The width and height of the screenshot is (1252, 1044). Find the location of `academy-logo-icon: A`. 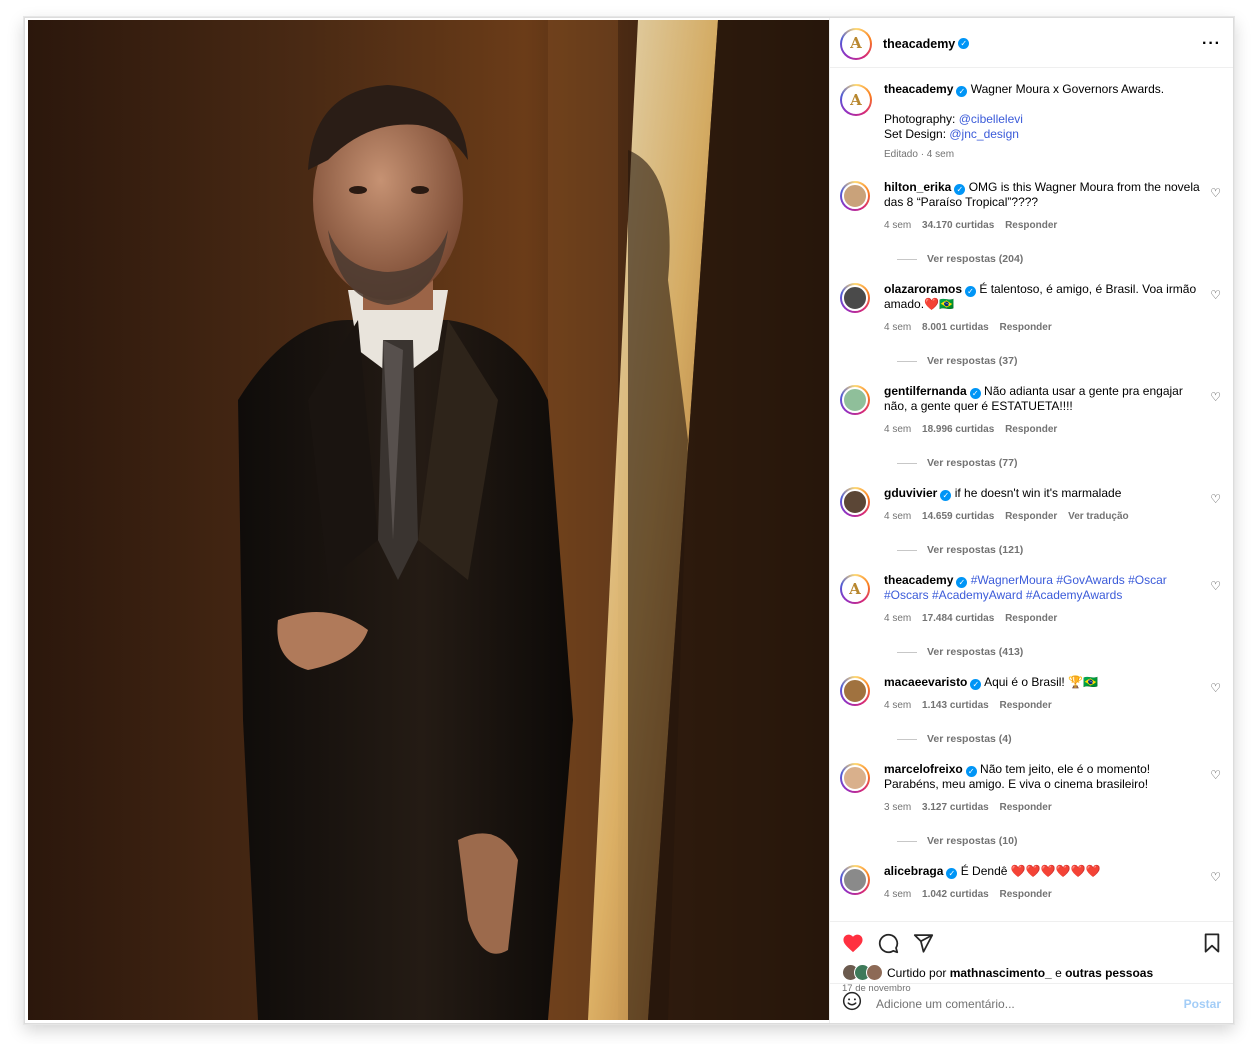

academy-logo-icon: A is located at coordinates (856, 99).